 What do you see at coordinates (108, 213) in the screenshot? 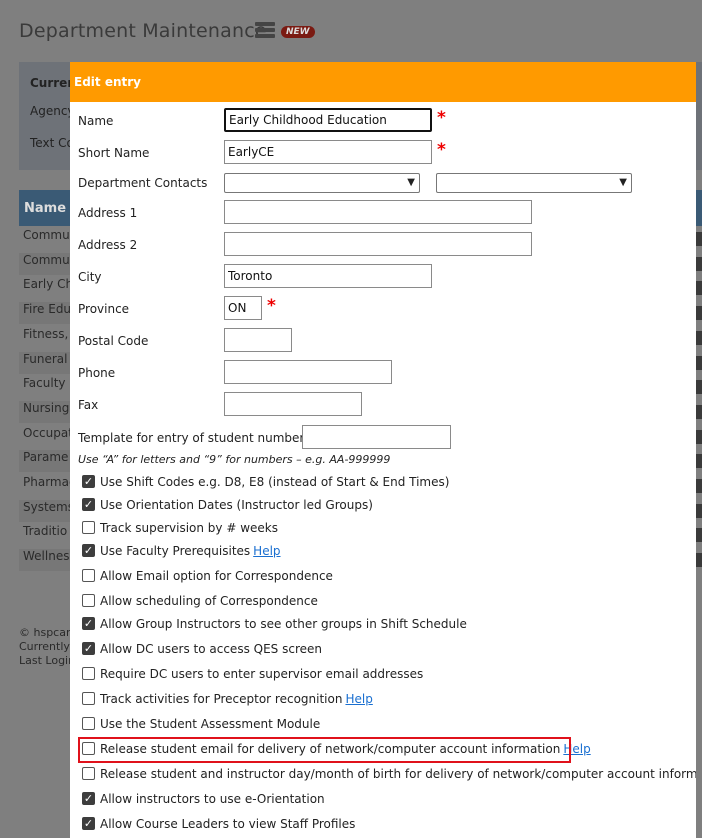
I see `address1-label: Address 1` at bounding box center [108, 213].